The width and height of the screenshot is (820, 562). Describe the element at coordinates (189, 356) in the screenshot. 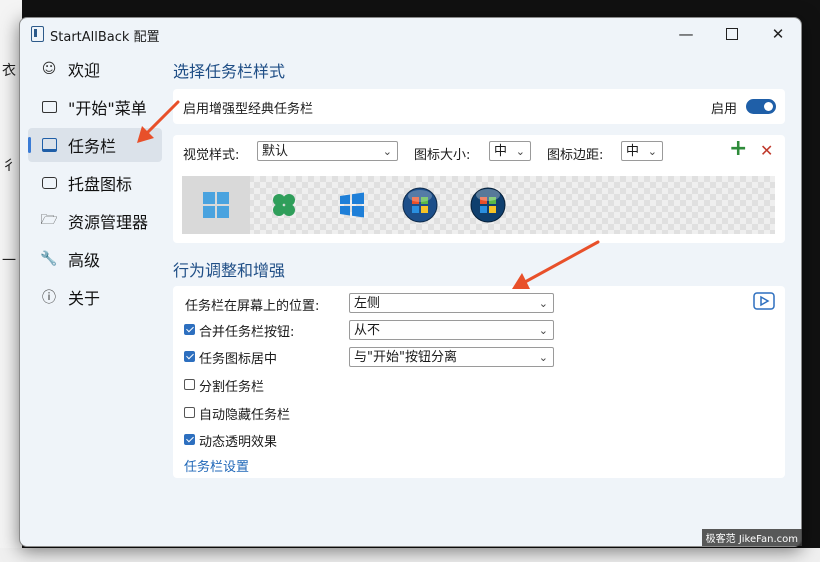

I see `center-icons-checkbox` at that location.